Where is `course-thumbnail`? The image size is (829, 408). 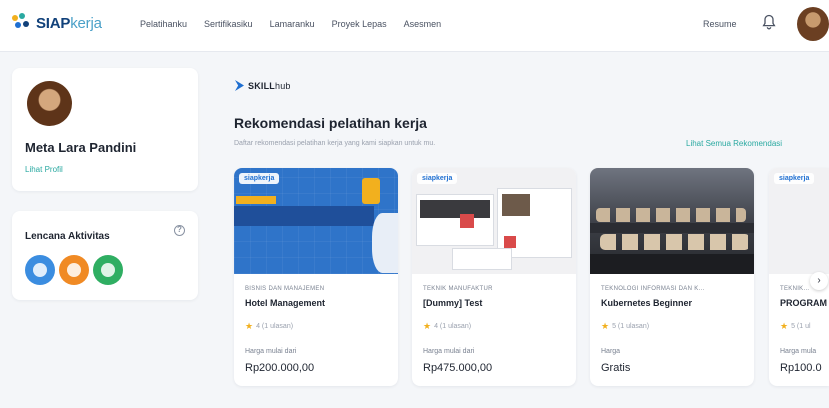
course-thumbnail is located at coordinates (672, 221).